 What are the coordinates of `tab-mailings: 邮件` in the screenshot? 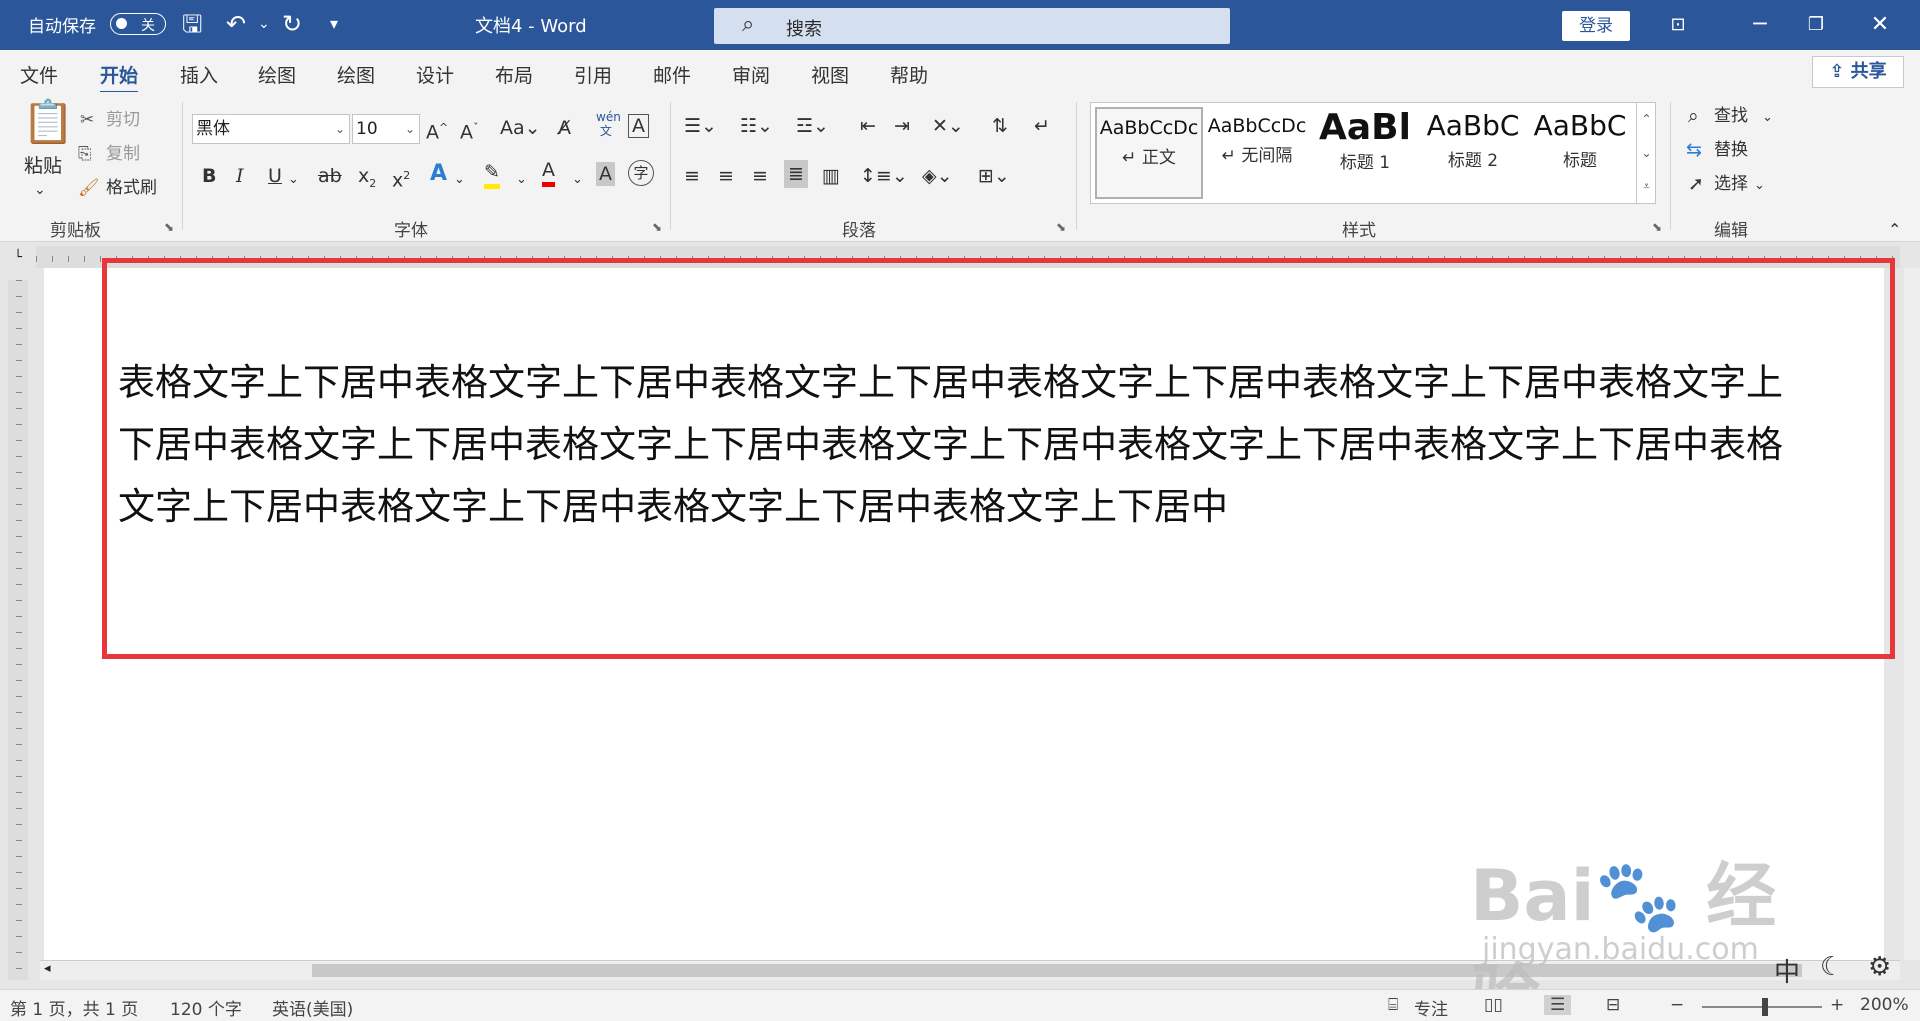 It's located at (672, 74).